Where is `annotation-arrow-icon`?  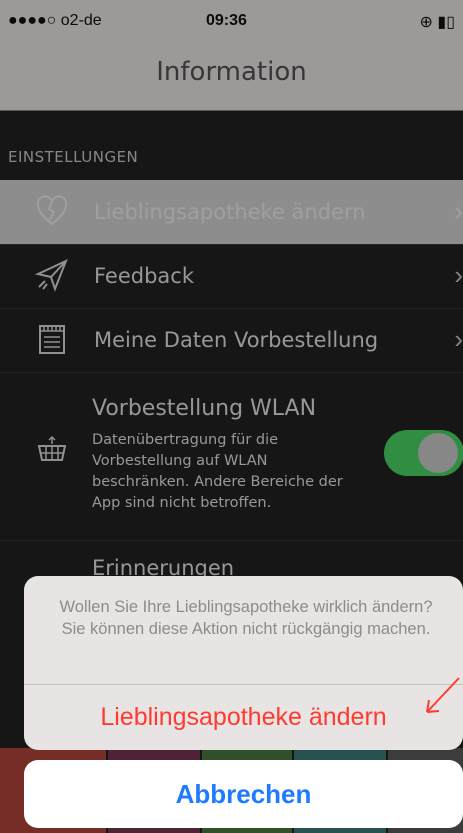
annotation-arrow-icon is located at coordinates (443, 695).